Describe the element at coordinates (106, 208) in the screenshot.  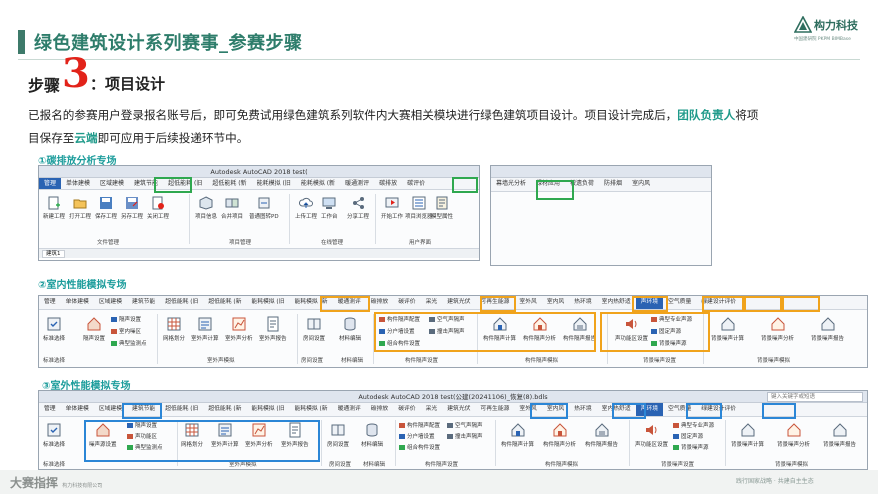
I see `save-project-button: 保存工程` at that location.